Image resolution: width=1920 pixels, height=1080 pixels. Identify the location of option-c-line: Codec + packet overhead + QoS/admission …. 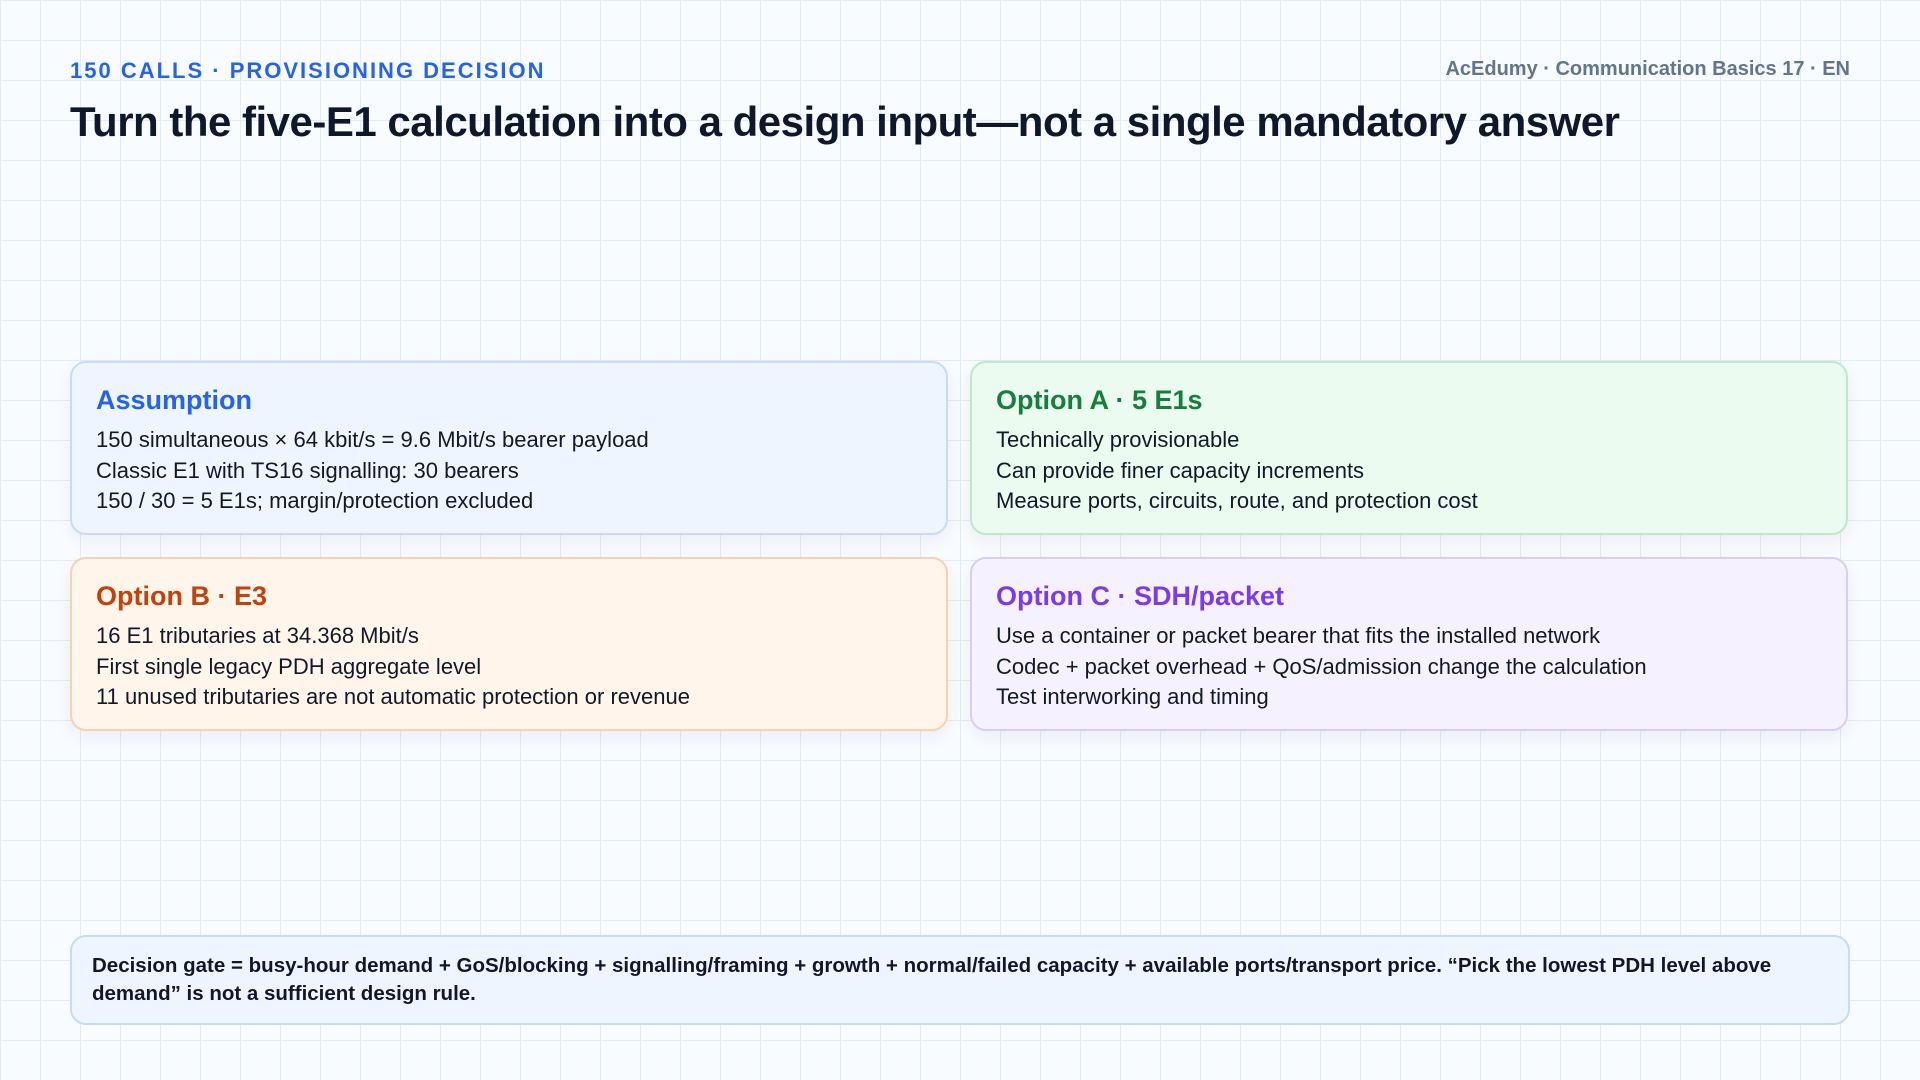
(1321, 666).